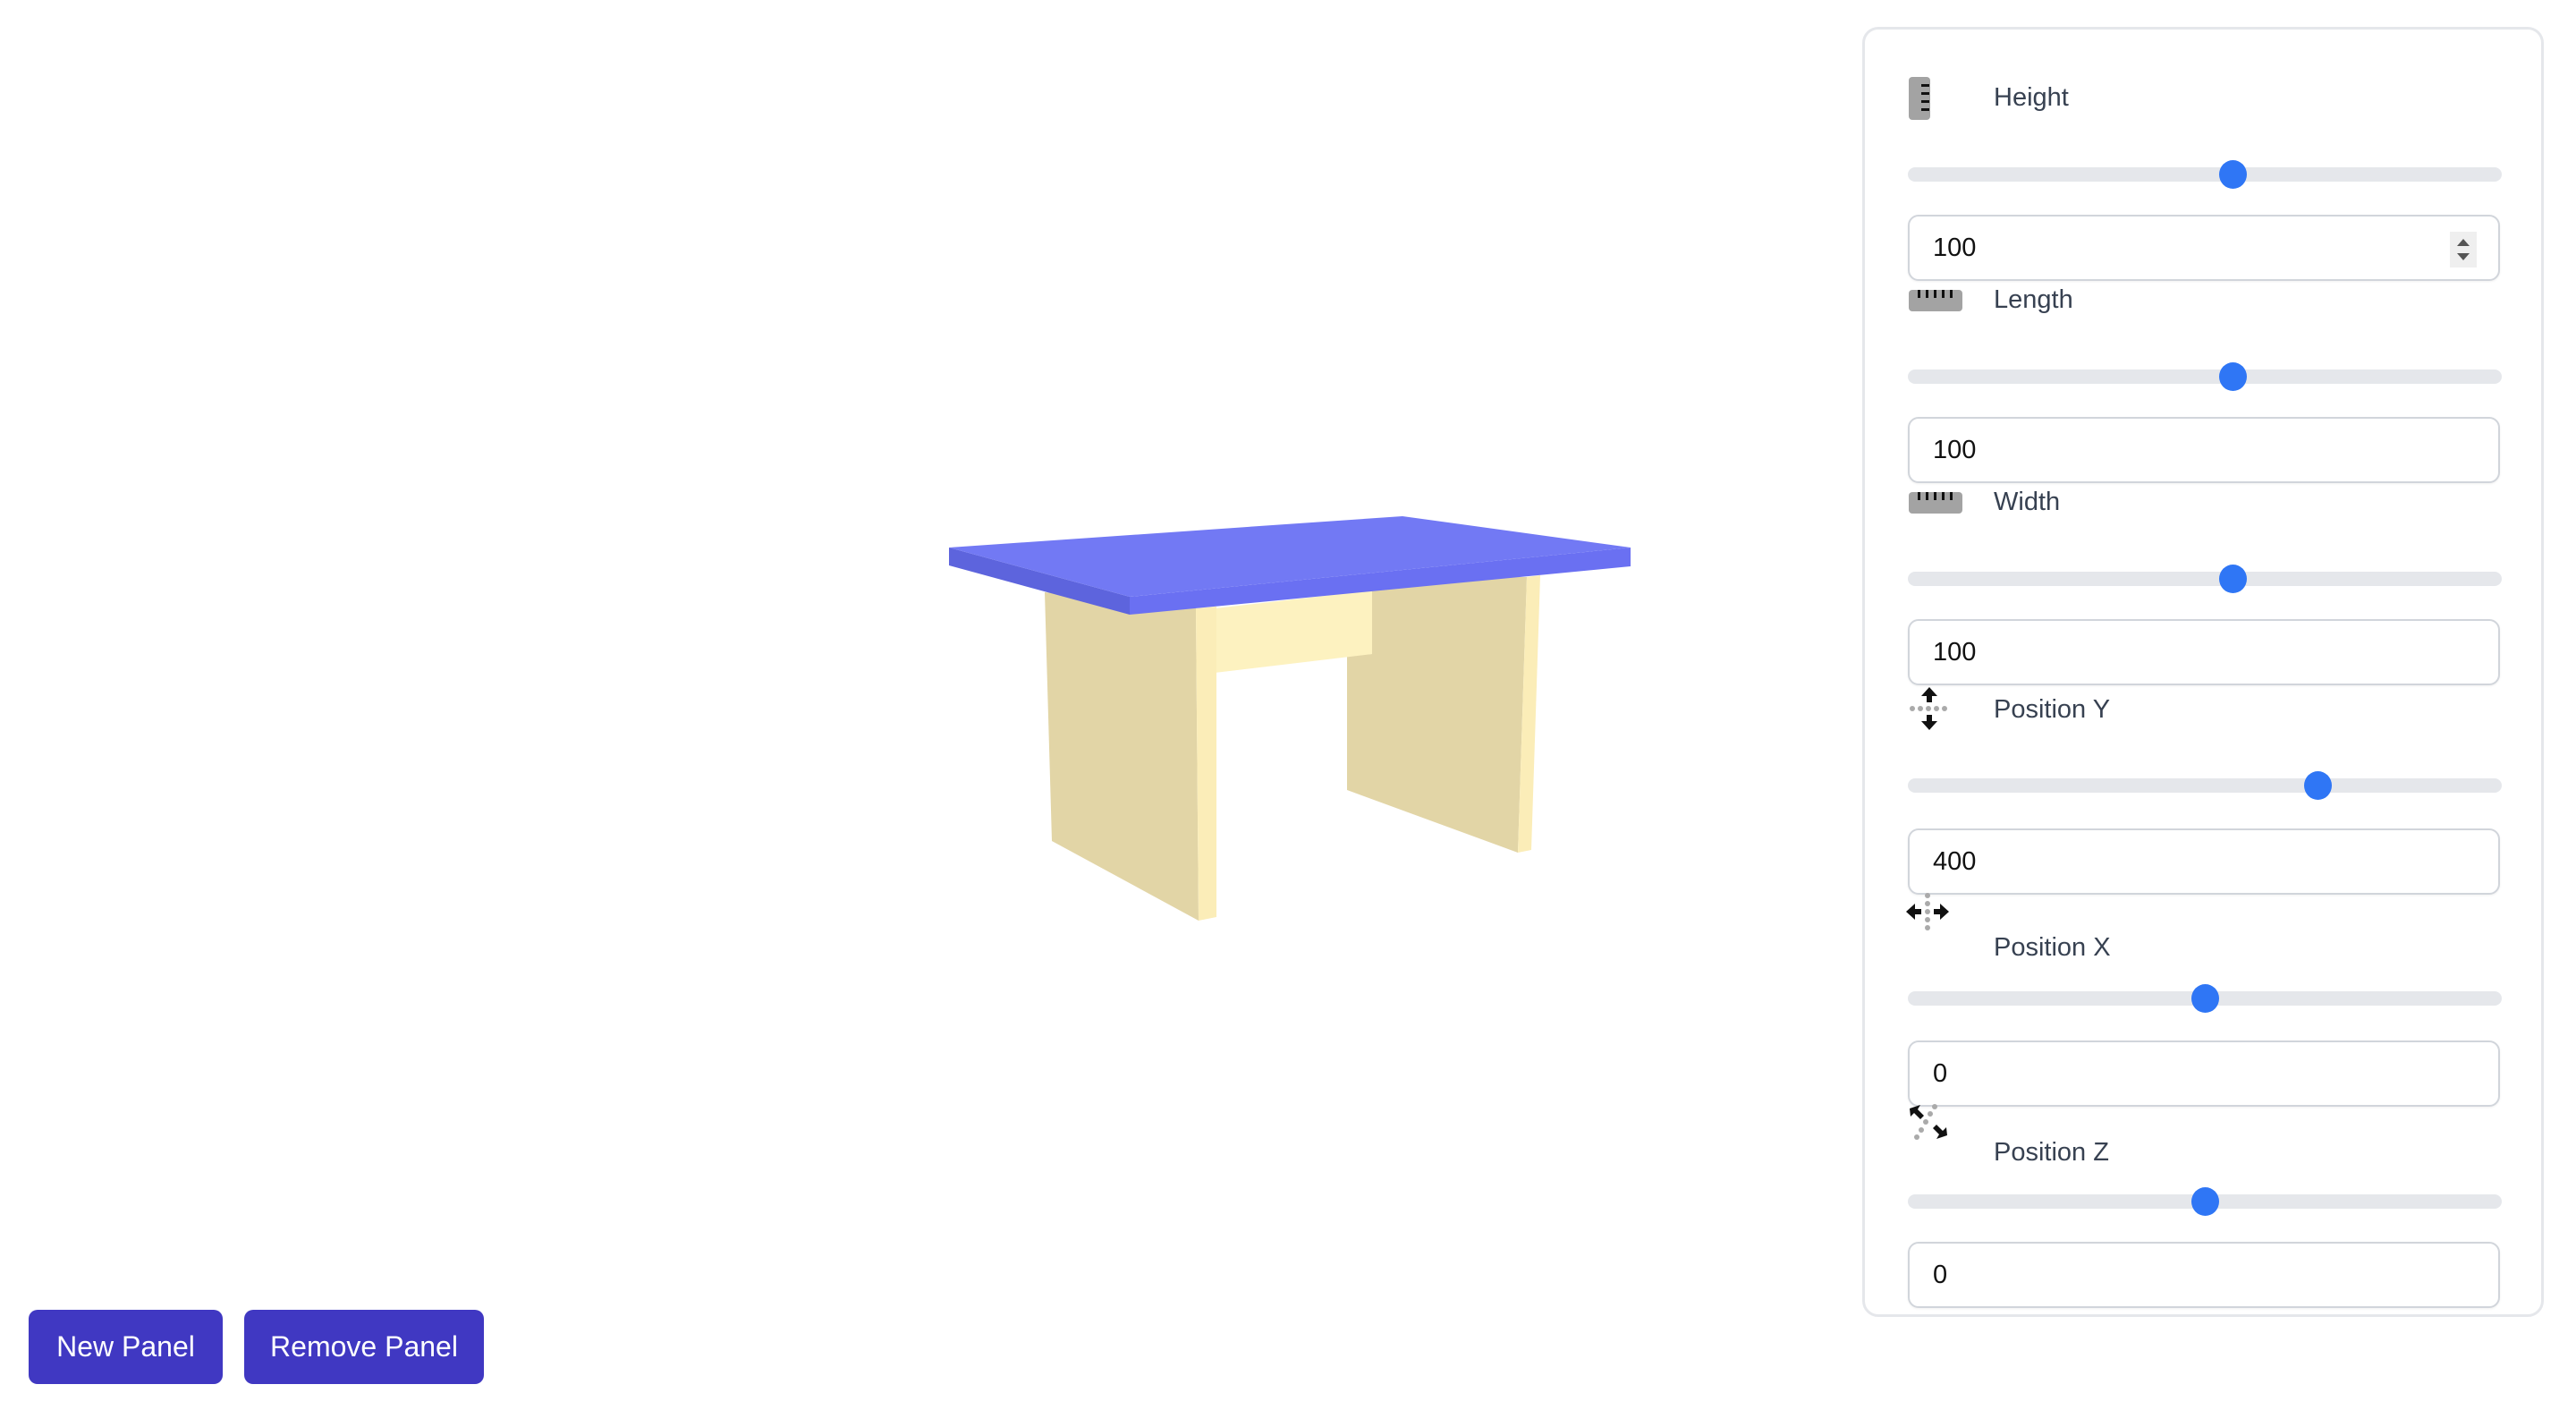 Image resolution: width=2576 pixels, height=1410 pixels. What do you see at coordinates (126, 1347) in the screenshot?
I see `new-panel-button: New Panel` at bounding box center [126, 1347].